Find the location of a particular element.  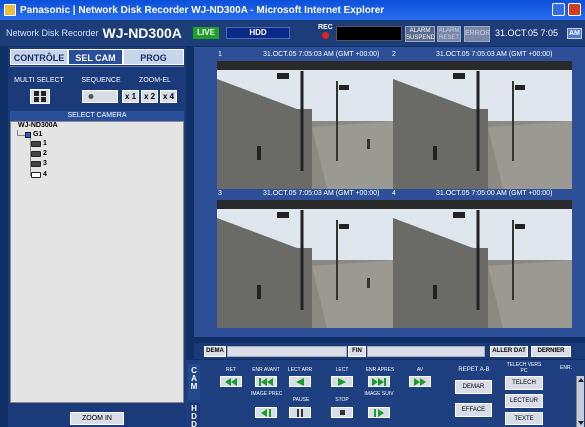

camera-1-timestamp: 31.OCT.05 7:05:03 AM (GMT +00:00) is located at coordinates (321, 54).